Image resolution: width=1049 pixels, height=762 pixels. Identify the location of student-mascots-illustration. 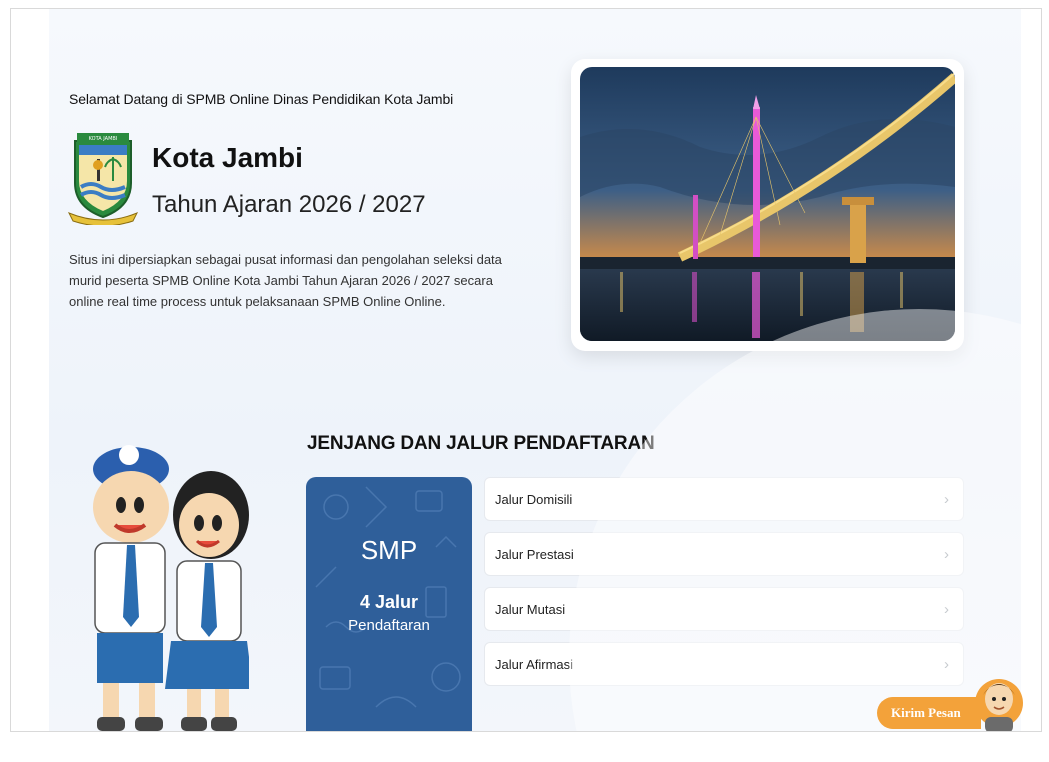
(171, 588).